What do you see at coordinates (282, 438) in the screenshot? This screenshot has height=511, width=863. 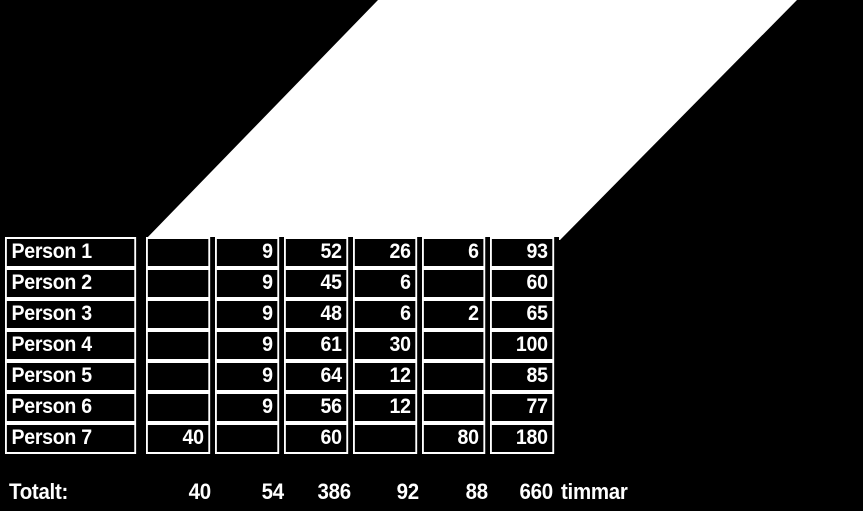 I see `table-row: Person 7 40 60 80 180` at bounding box center [282, 438].